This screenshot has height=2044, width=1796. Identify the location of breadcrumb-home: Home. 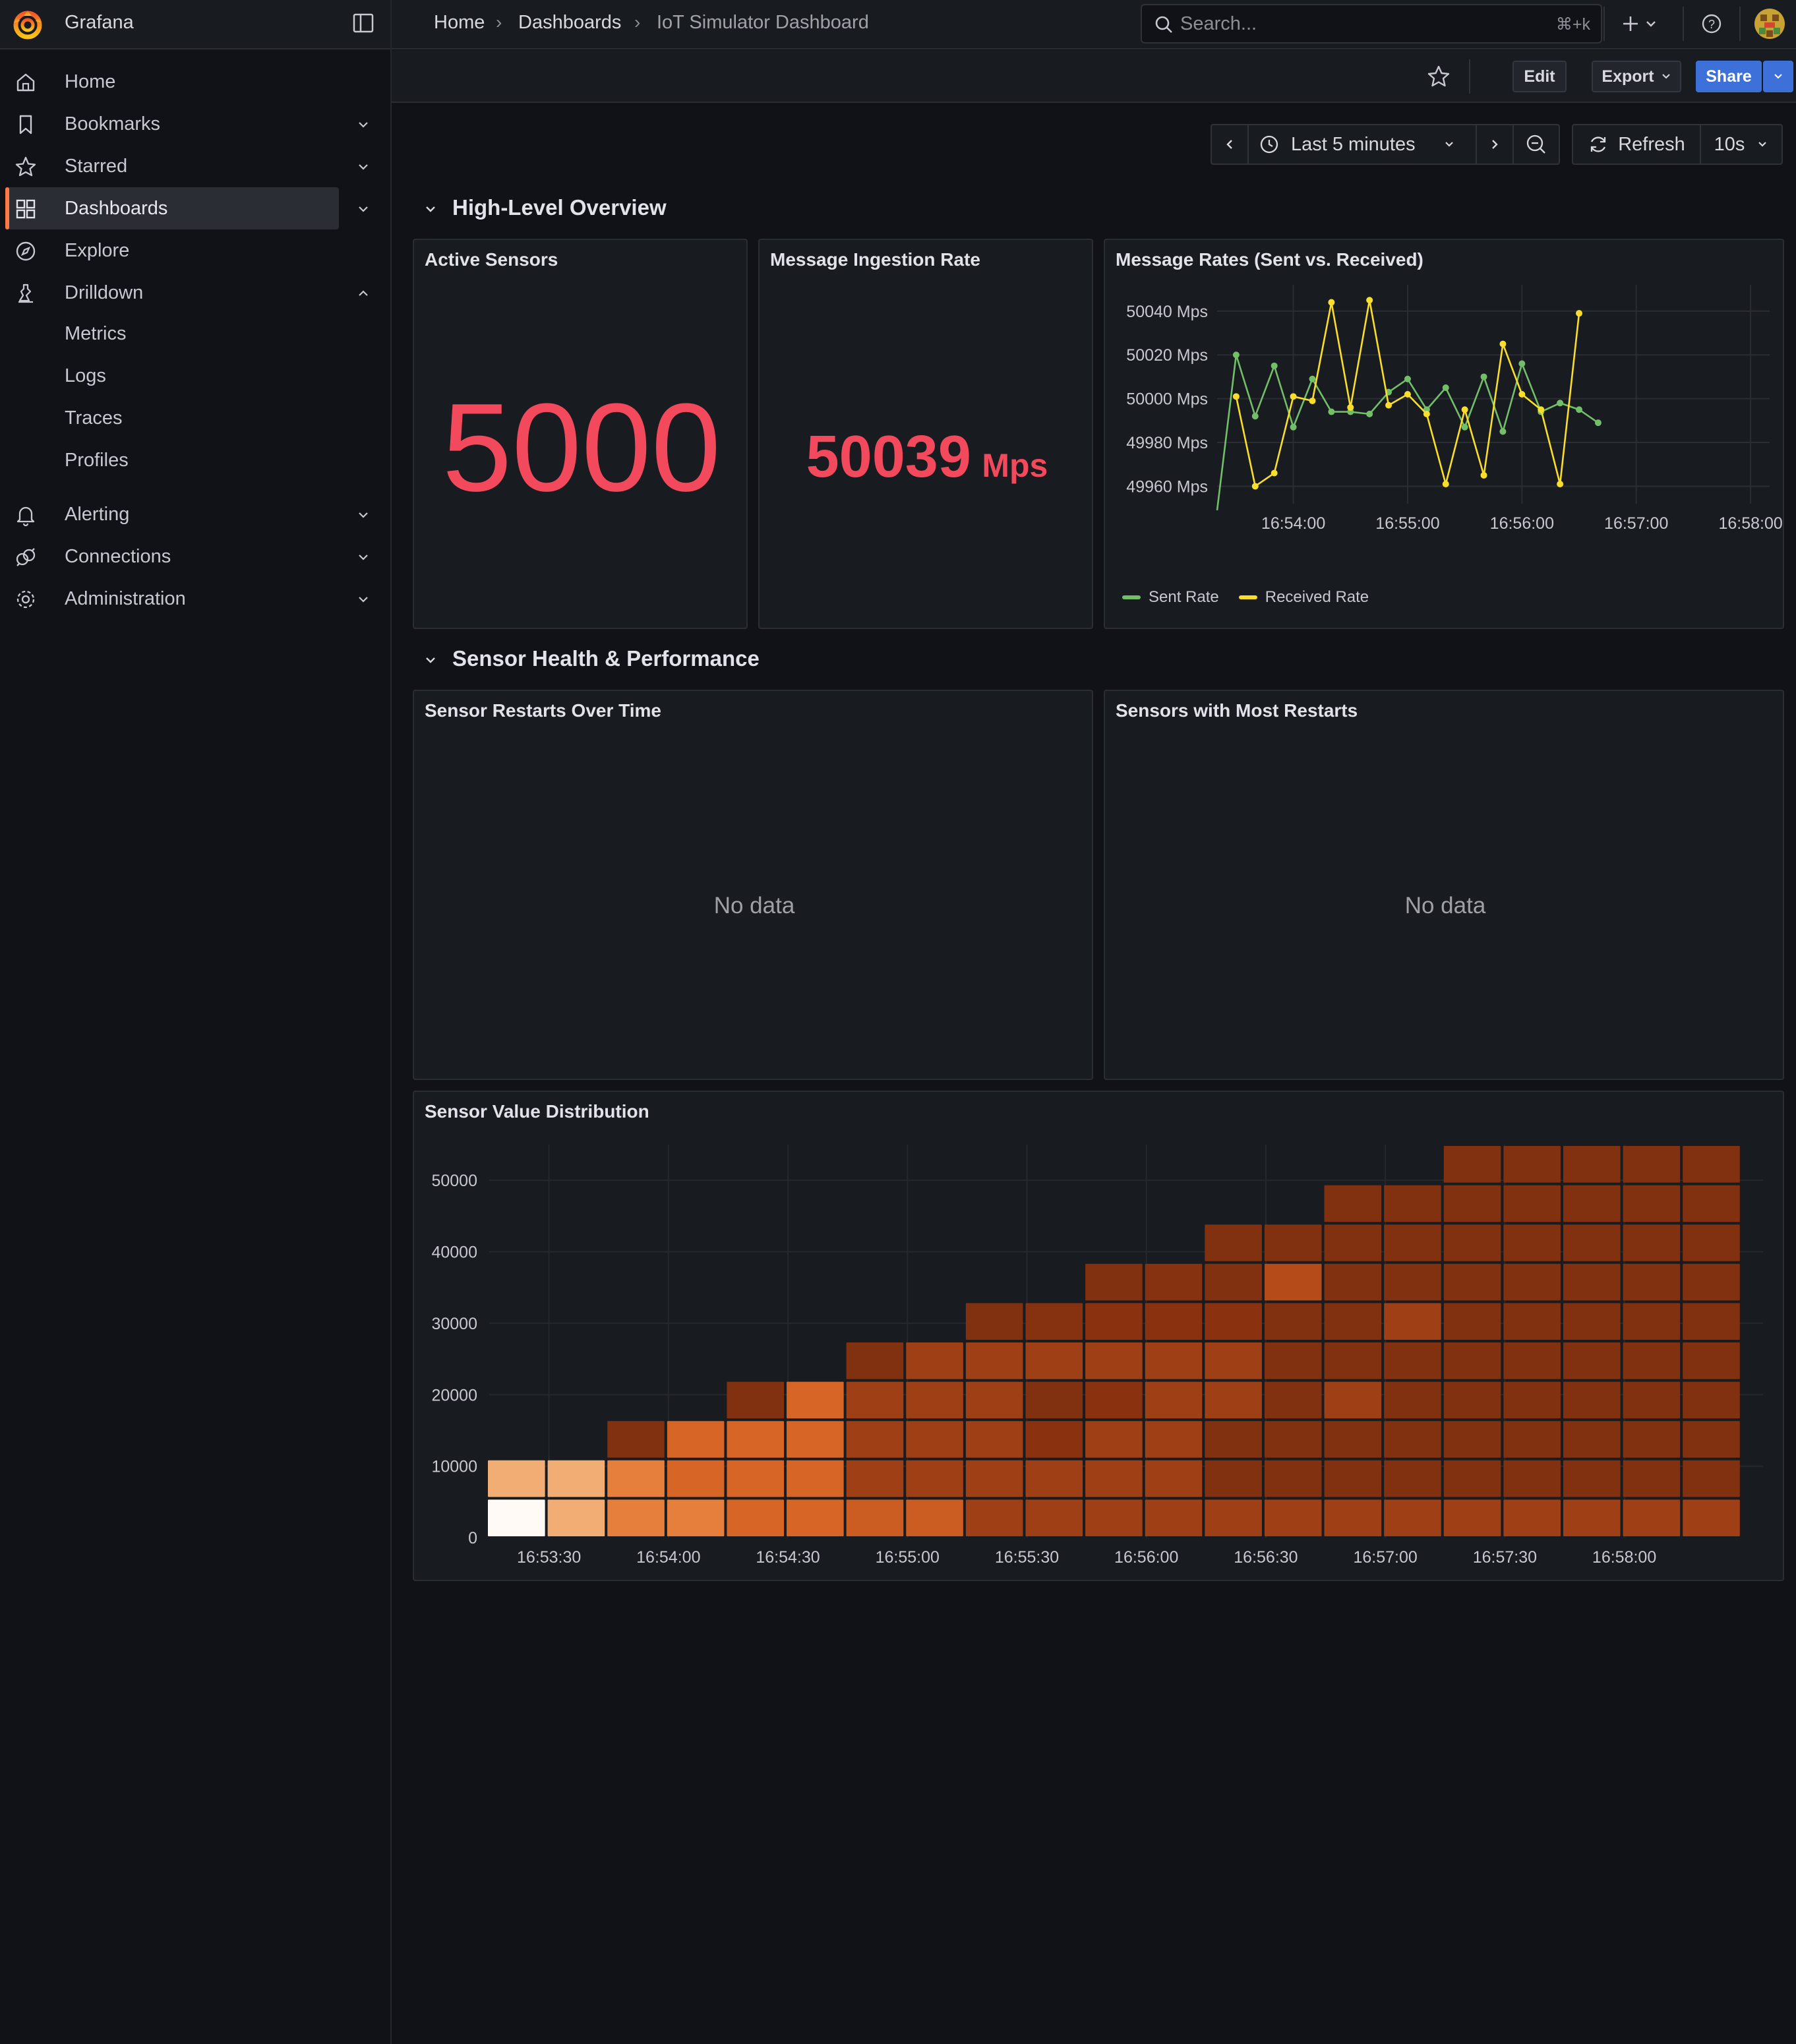
(459, 23).